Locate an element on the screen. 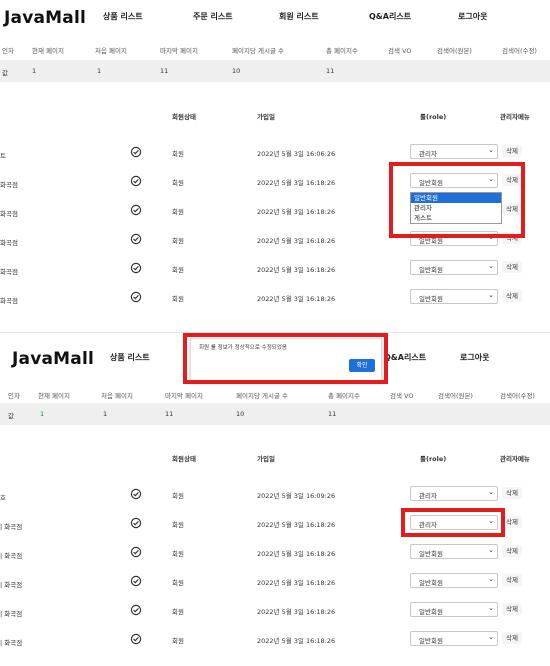 The image size is (550, 666). highlight-box-dropdown is located at coordinates (457, 200).